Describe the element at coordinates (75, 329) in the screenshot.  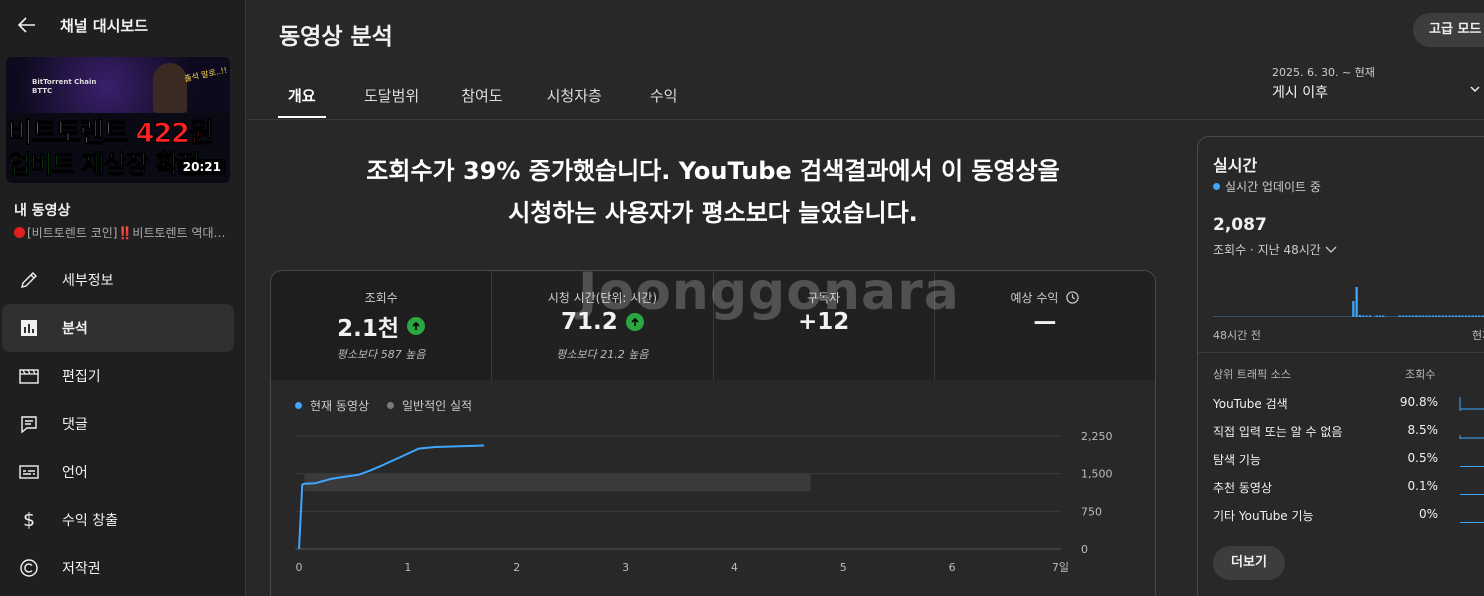
I see `sidebar-item-label: 분석` at that location.